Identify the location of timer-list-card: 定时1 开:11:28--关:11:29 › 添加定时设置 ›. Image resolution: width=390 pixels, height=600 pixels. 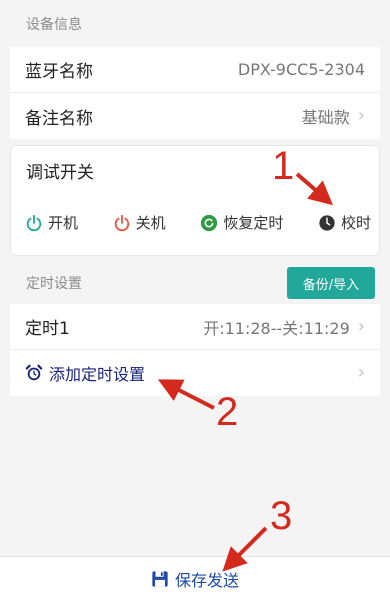
(195, 350).